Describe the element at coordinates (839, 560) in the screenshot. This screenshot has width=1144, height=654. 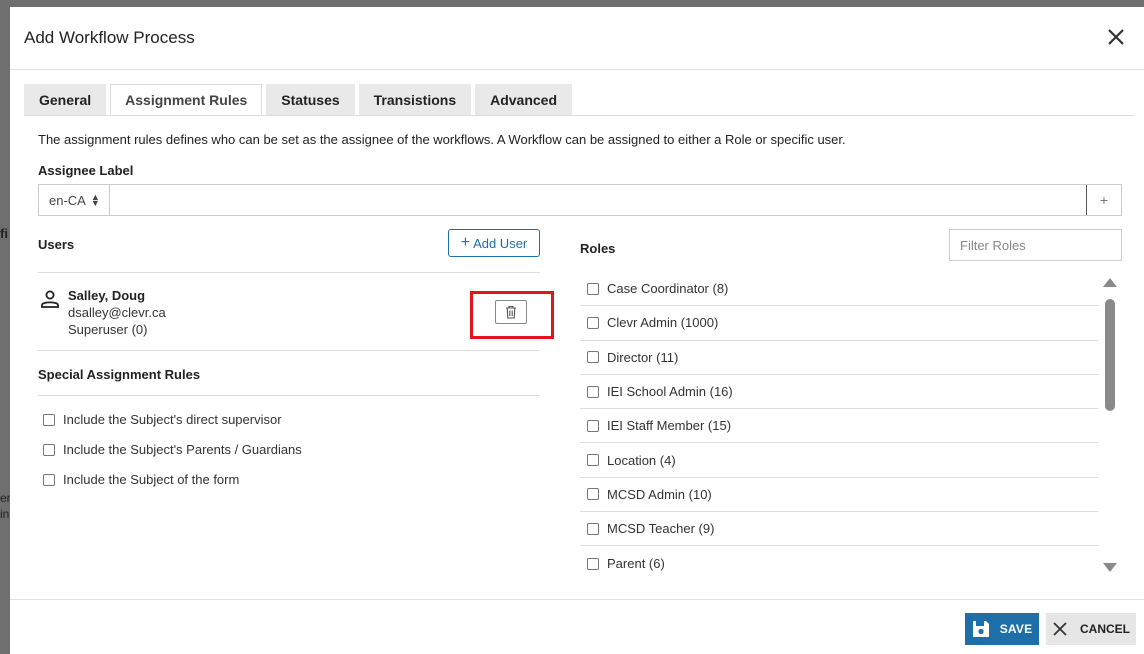
I see `role-item: Parent (6)` at that location.